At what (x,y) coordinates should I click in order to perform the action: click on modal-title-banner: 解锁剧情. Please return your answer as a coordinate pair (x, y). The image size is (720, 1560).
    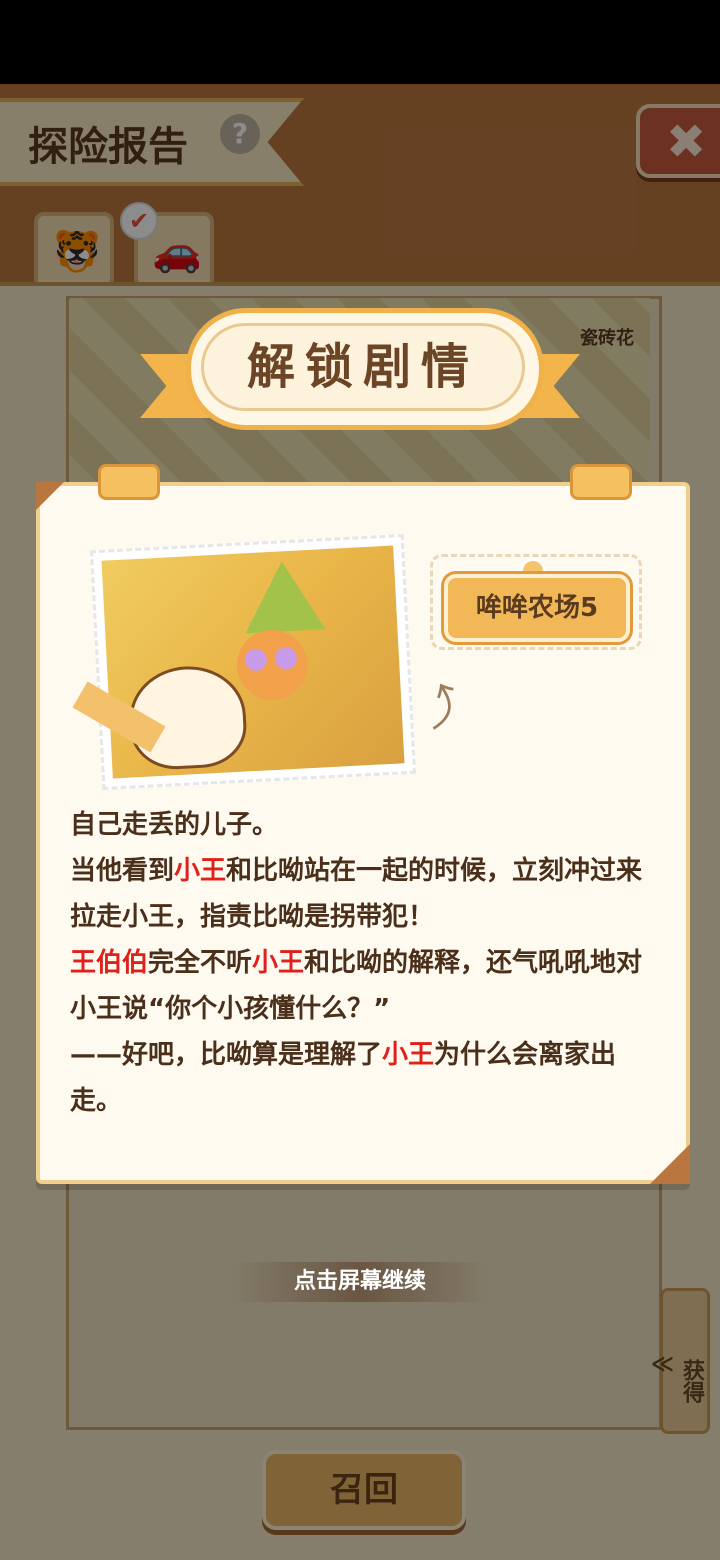
    Looking at the image, I should click on (360, 369).